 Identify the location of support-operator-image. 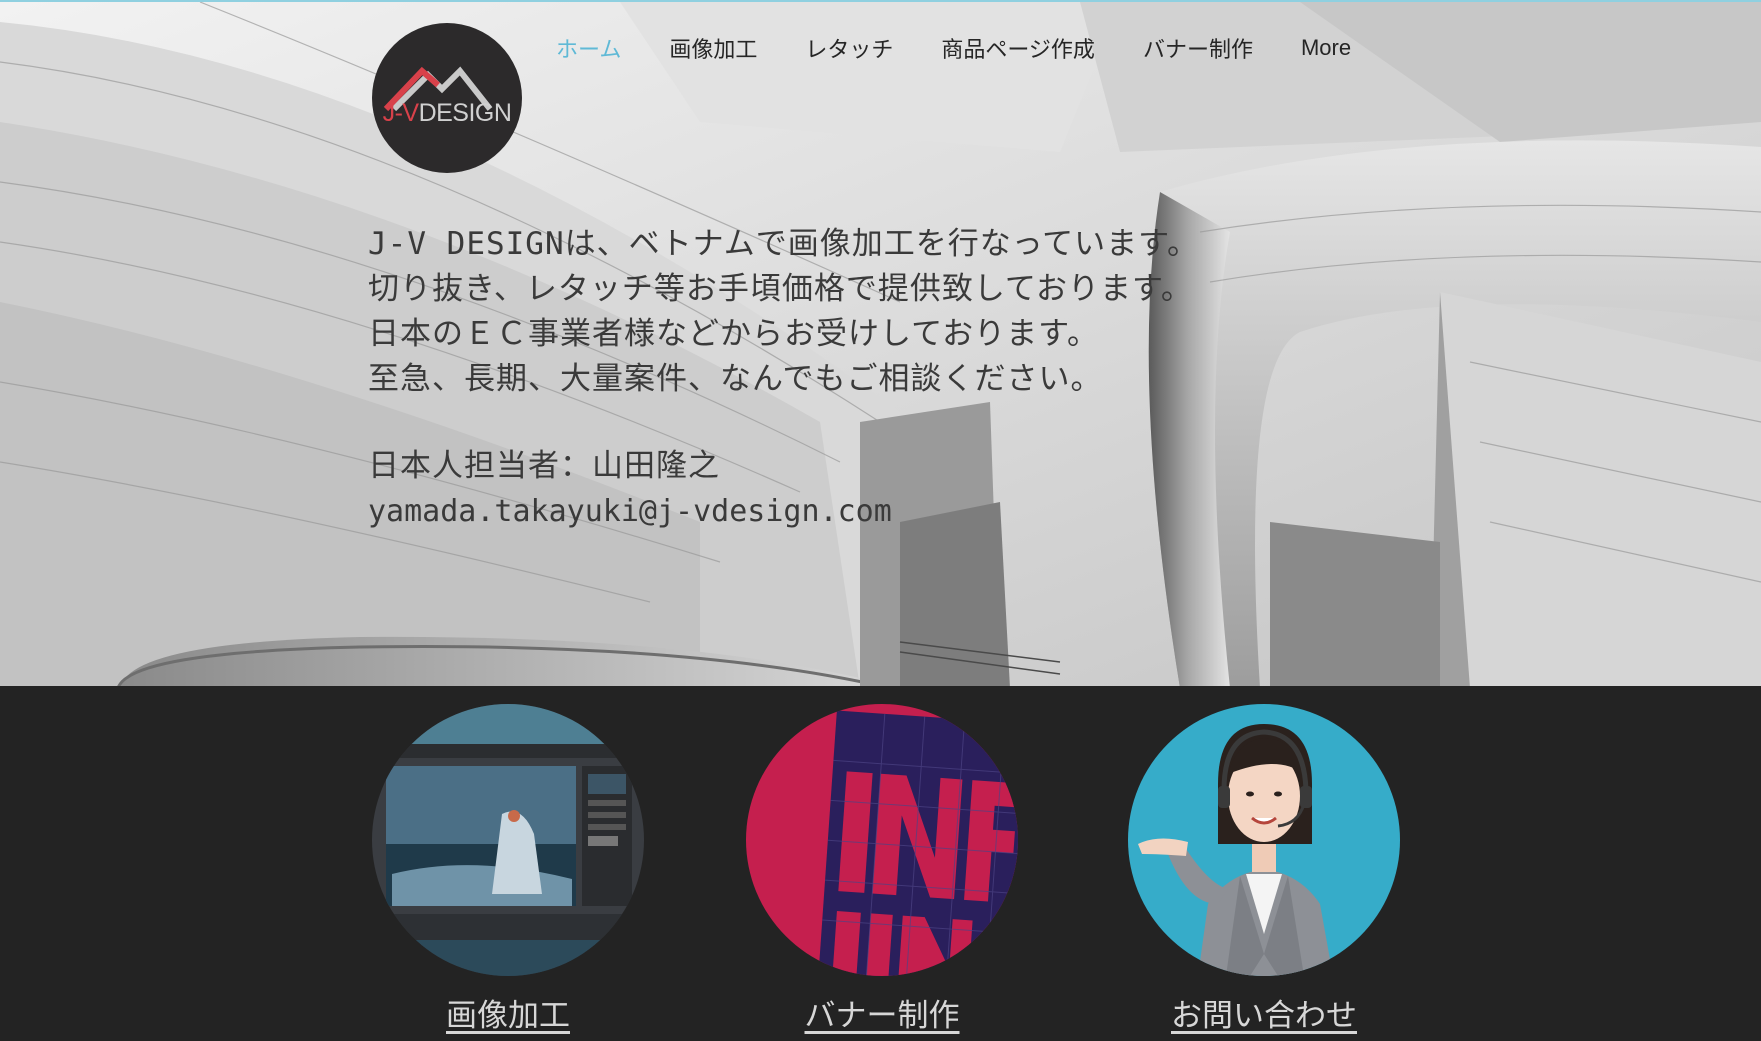
(1264, 840).